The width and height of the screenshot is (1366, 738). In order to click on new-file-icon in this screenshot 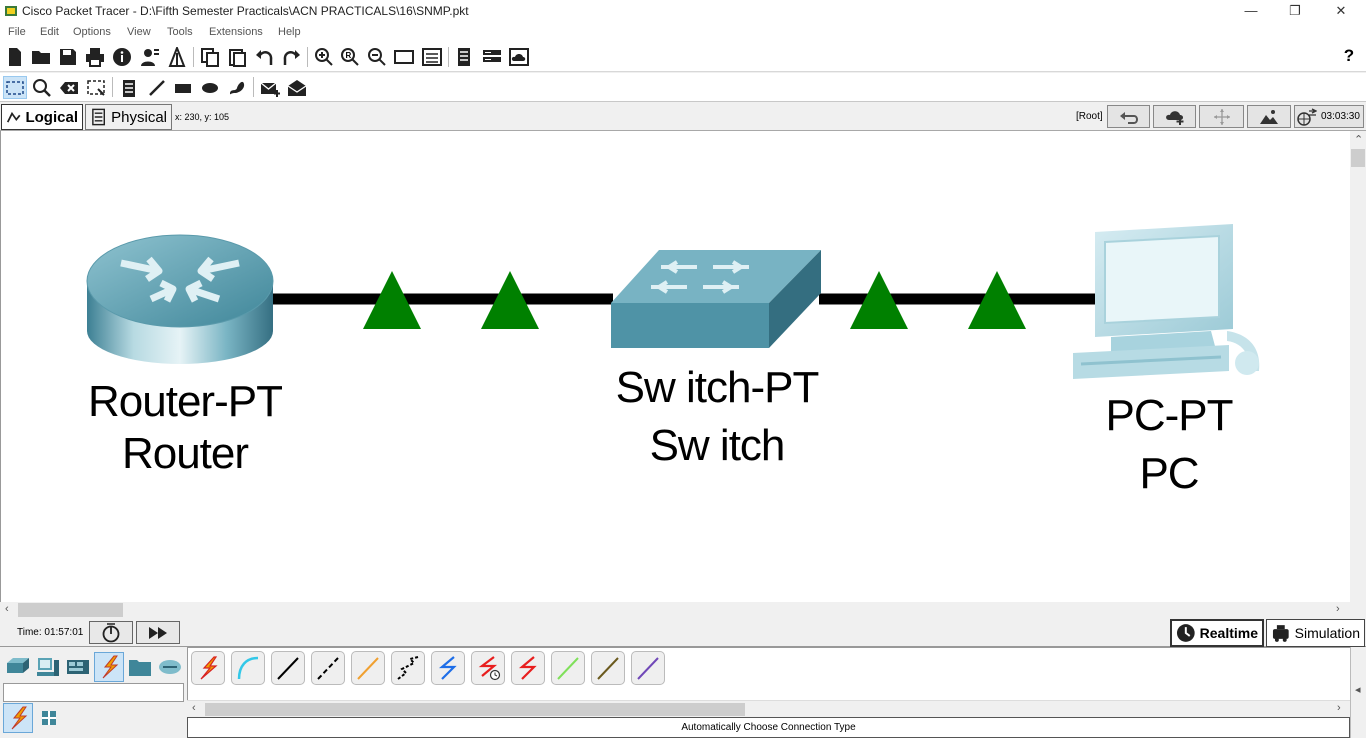, I will do `click(15, 57)`.